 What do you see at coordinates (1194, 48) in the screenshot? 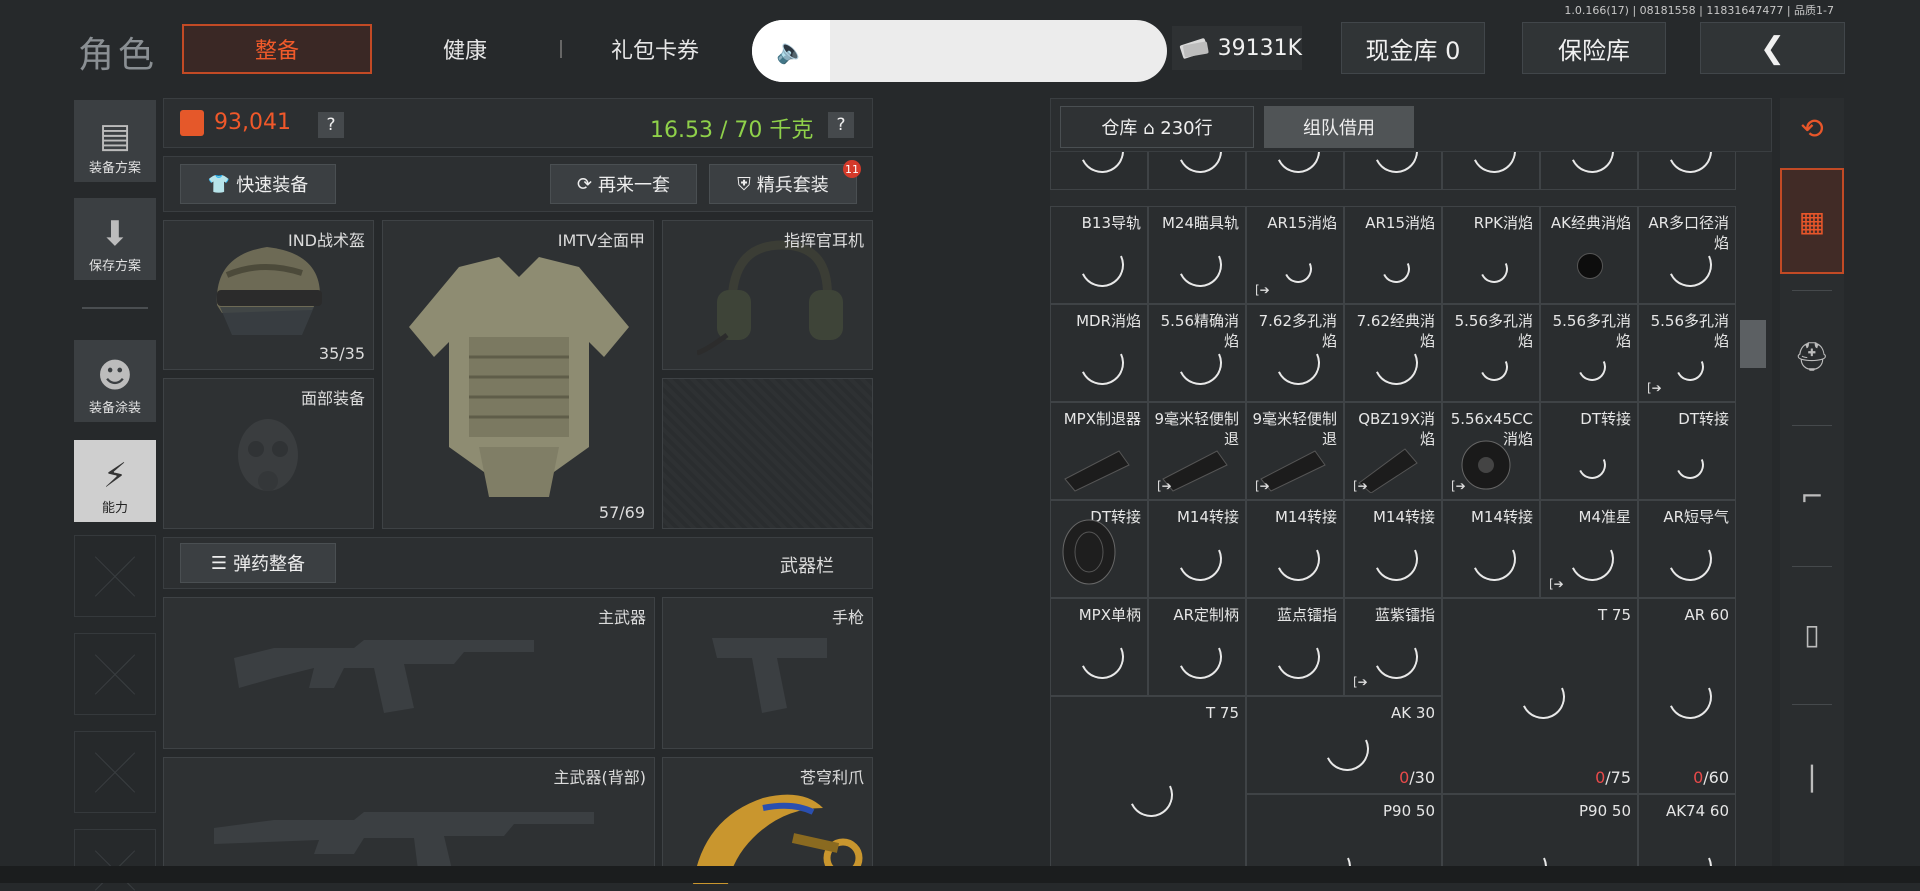
I see `banknote-icon` at bounding box center [1194, 48].